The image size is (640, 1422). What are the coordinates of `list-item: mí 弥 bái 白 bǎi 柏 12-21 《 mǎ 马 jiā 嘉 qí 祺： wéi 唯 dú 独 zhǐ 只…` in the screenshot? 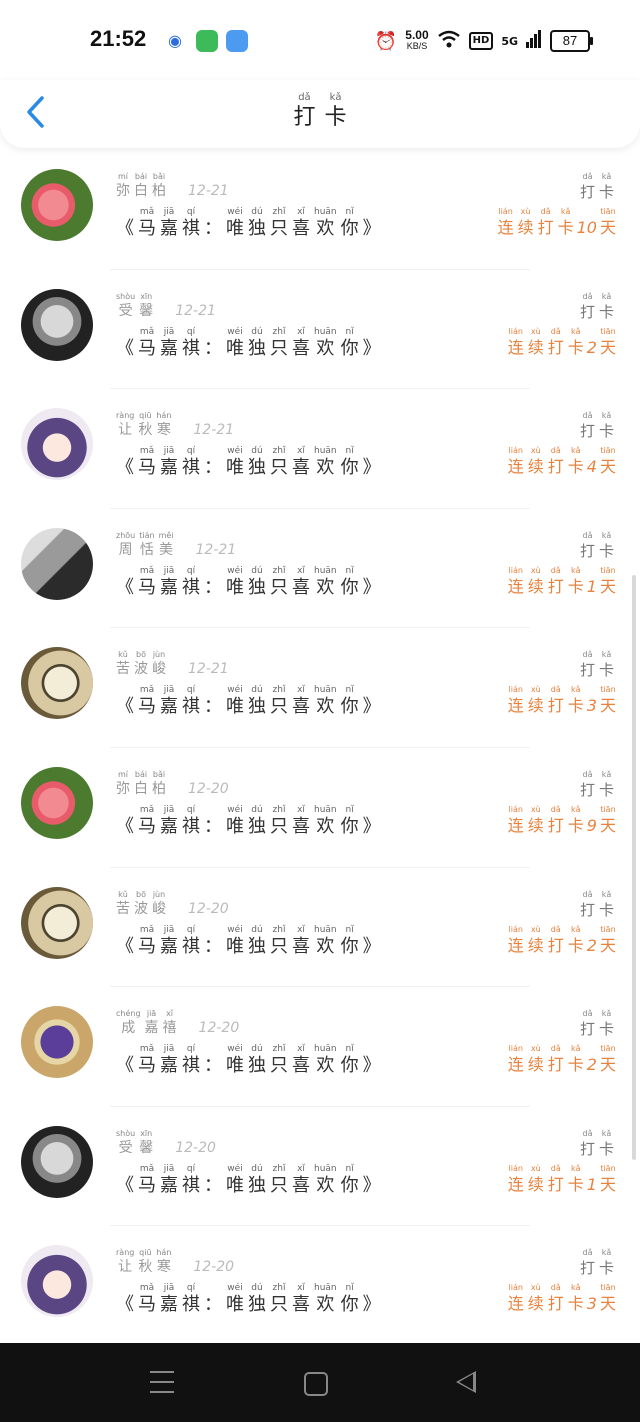 It's located at (320, 210).